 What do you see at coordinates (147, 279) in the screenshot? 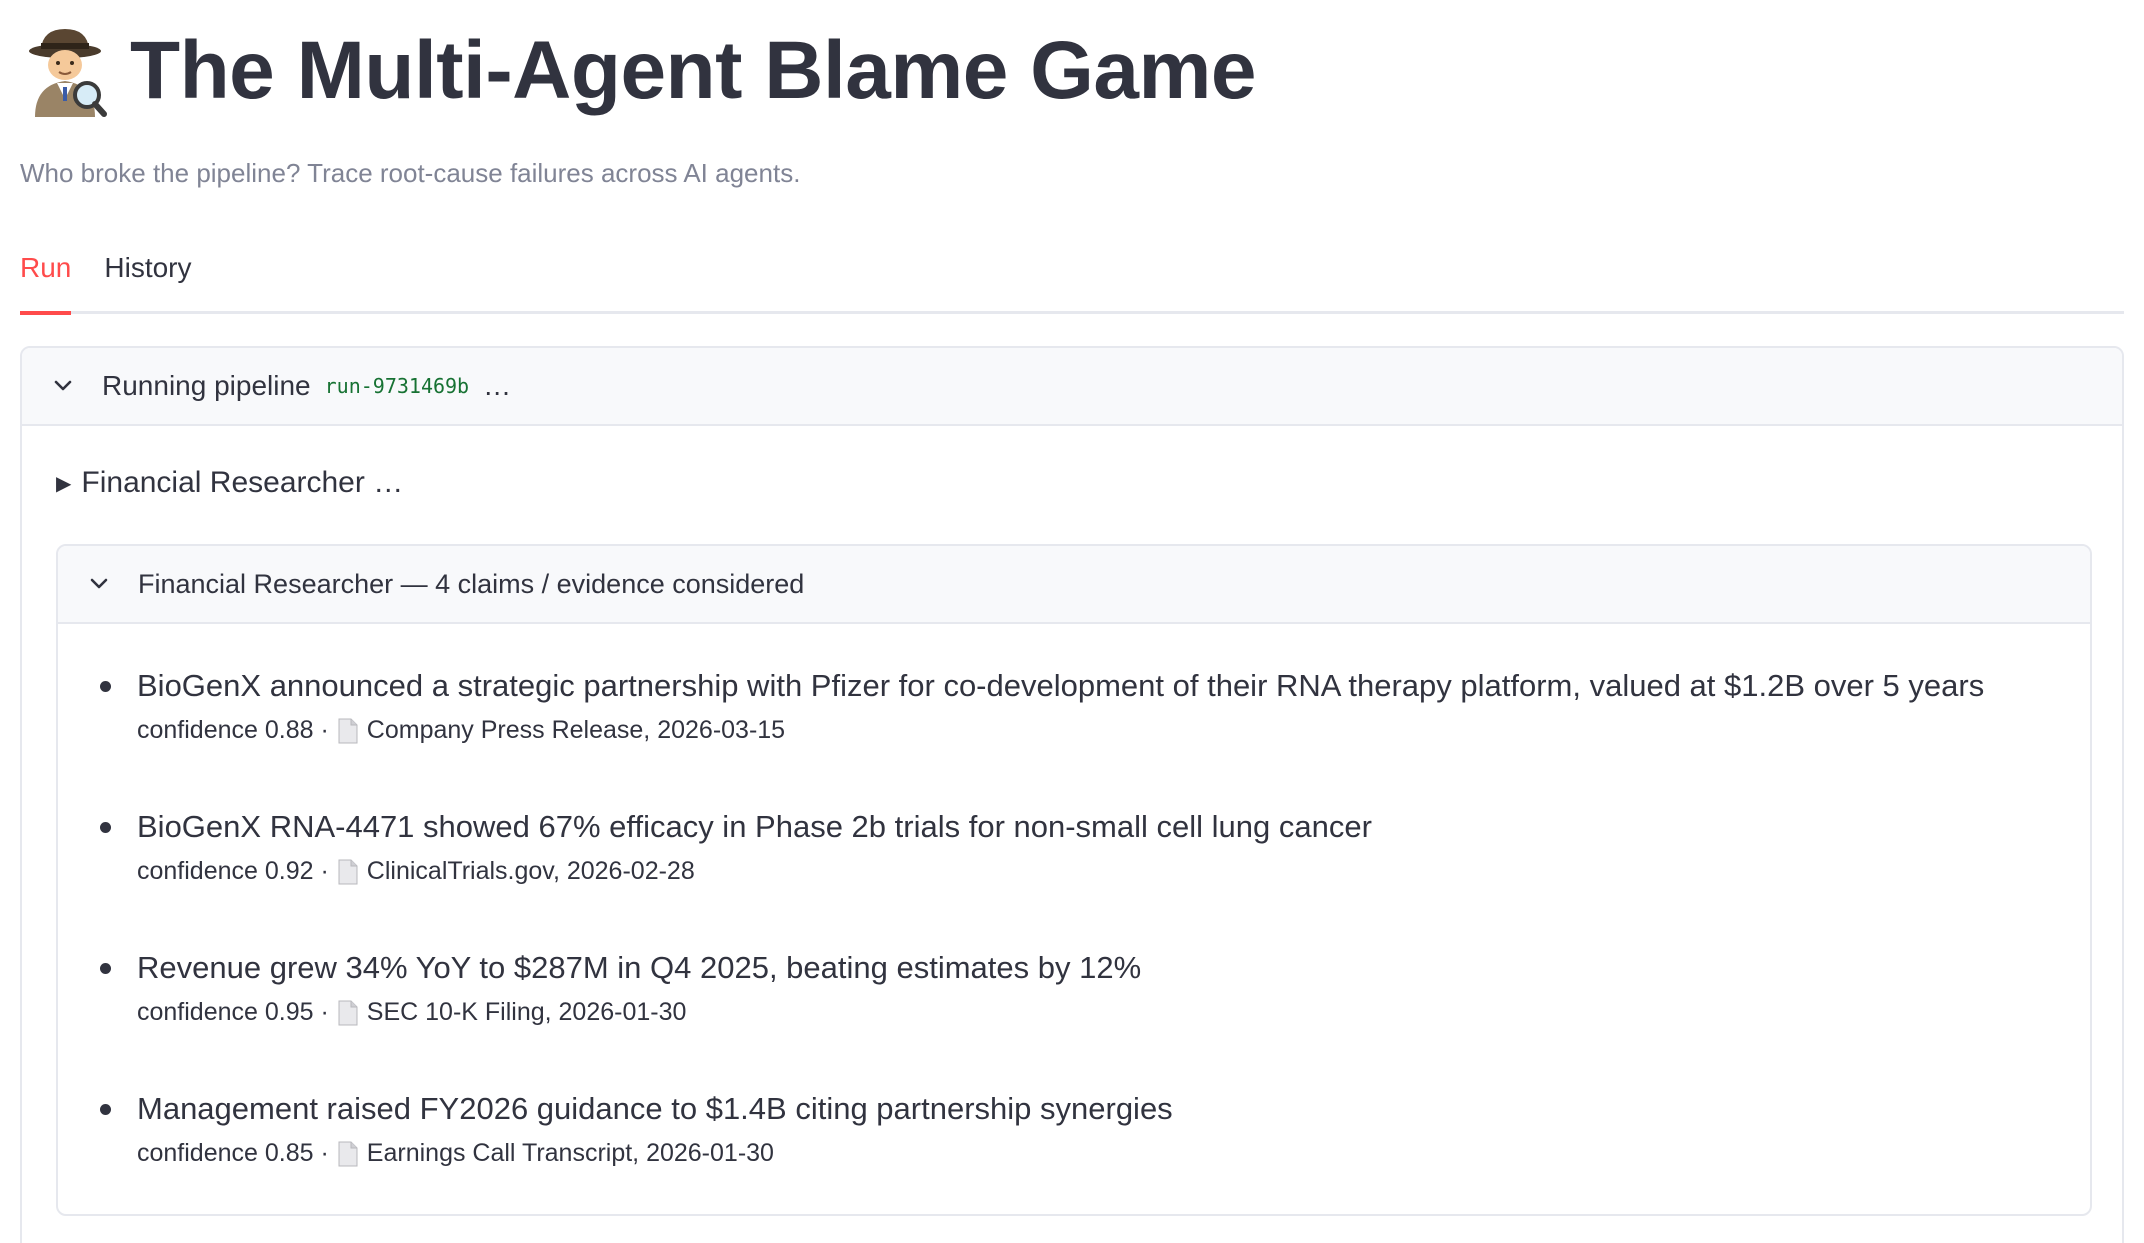
I see `tab-history: History` at bounding box center [147, 279].